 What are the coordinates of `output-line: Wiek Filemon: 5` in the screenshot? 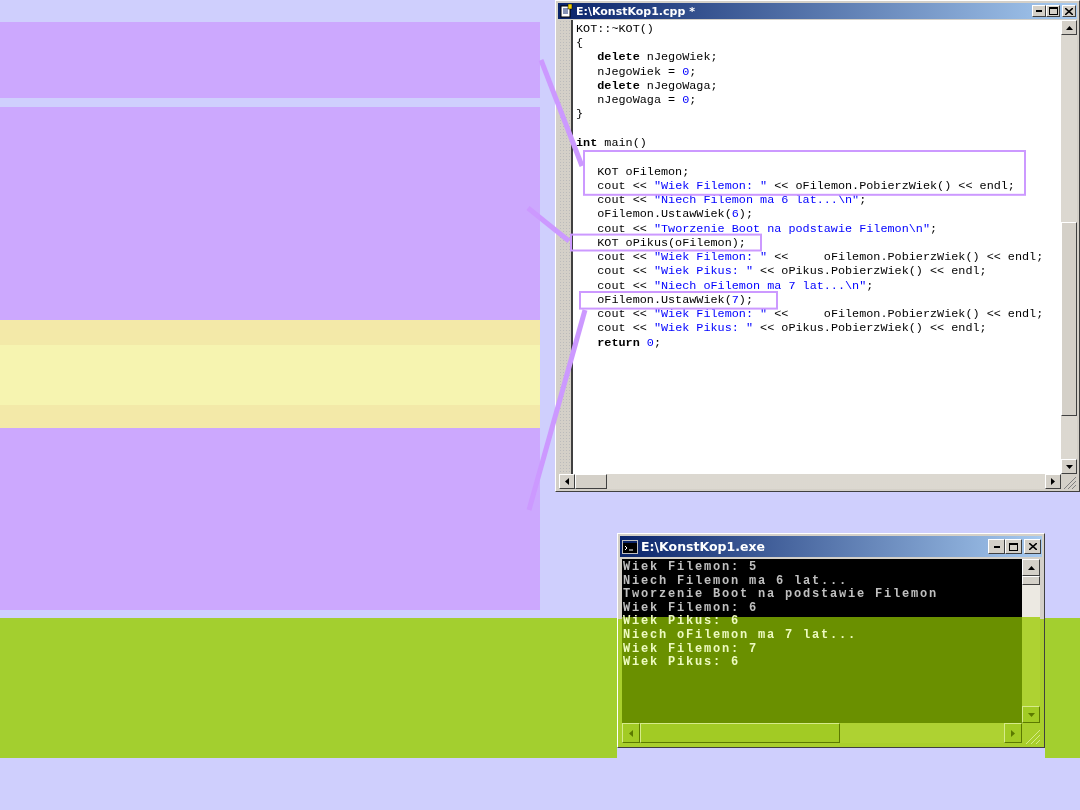 It's located at (691, 568).